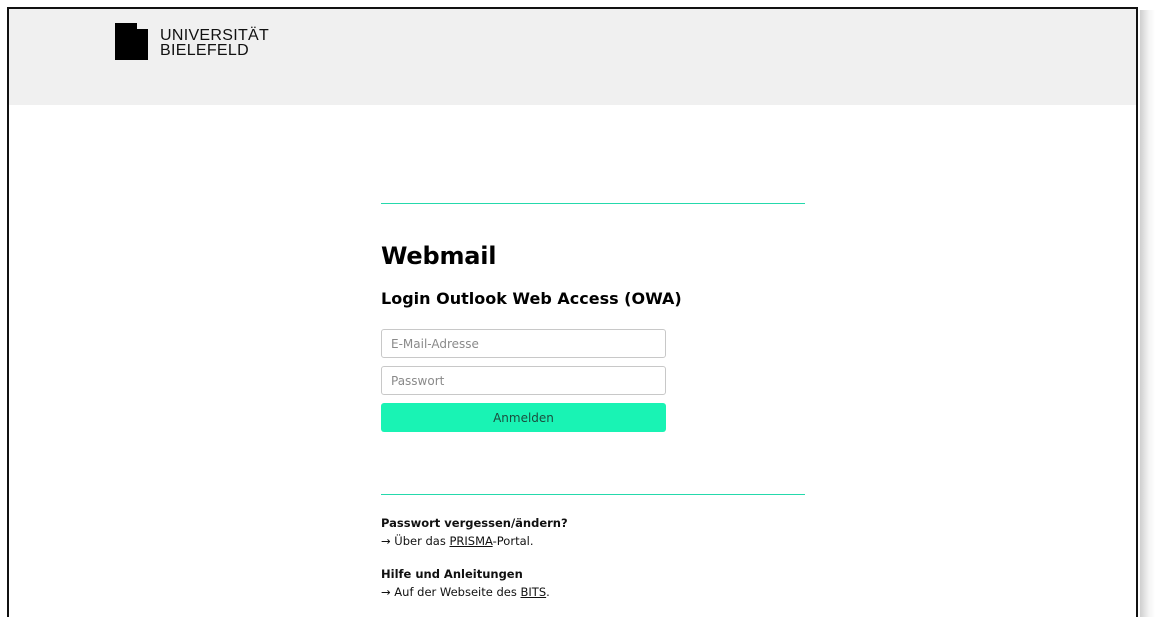 The height and width of the screenshot is (617, 1155). Describe the element at coordinates (1147, 313) in the screenshot. I see `window-shadow` at that location.